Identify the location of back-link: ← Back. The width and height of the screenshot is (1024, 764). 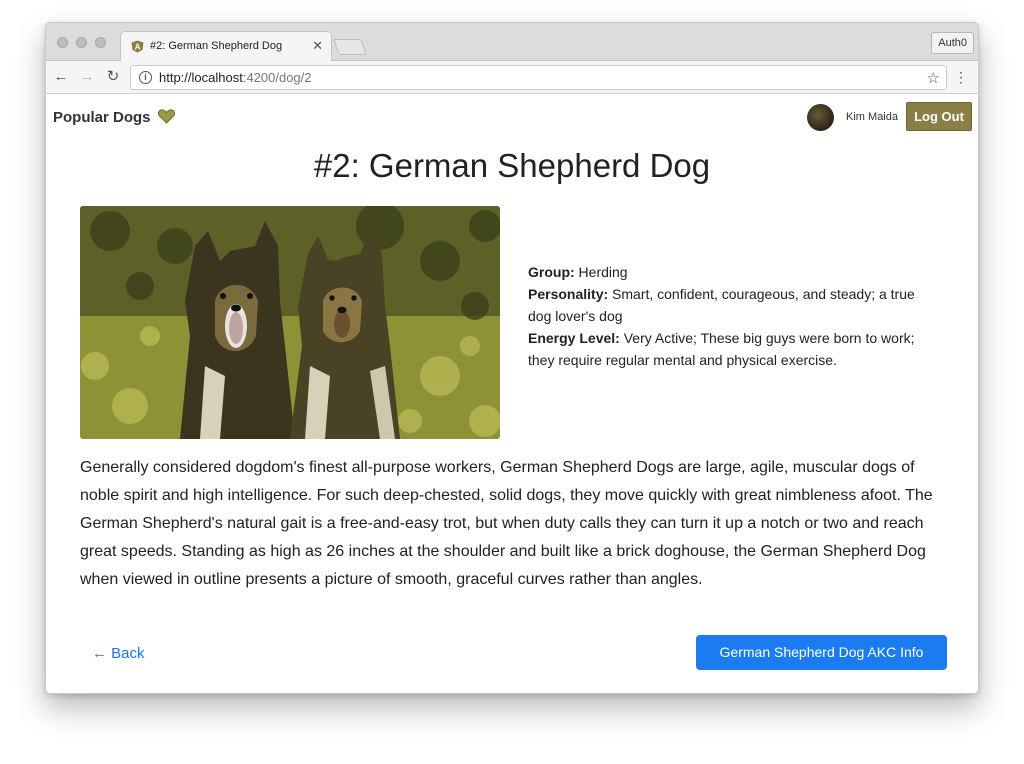
(118, 653).